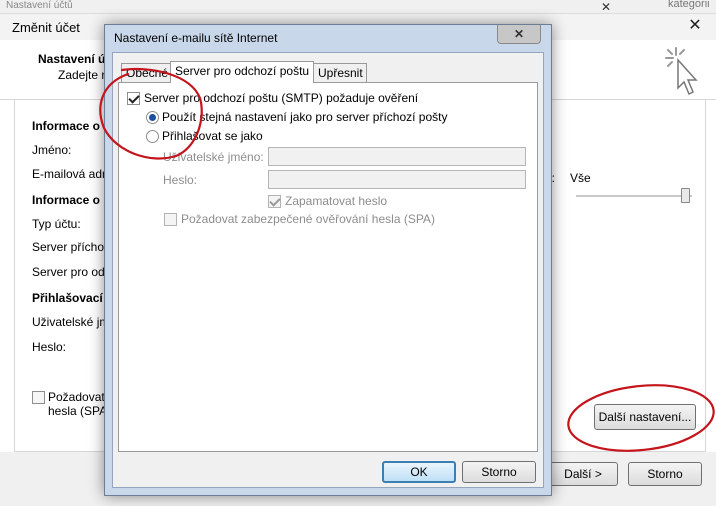  I want to click on account-type-label: Typ účtu:, so click(56, 224).